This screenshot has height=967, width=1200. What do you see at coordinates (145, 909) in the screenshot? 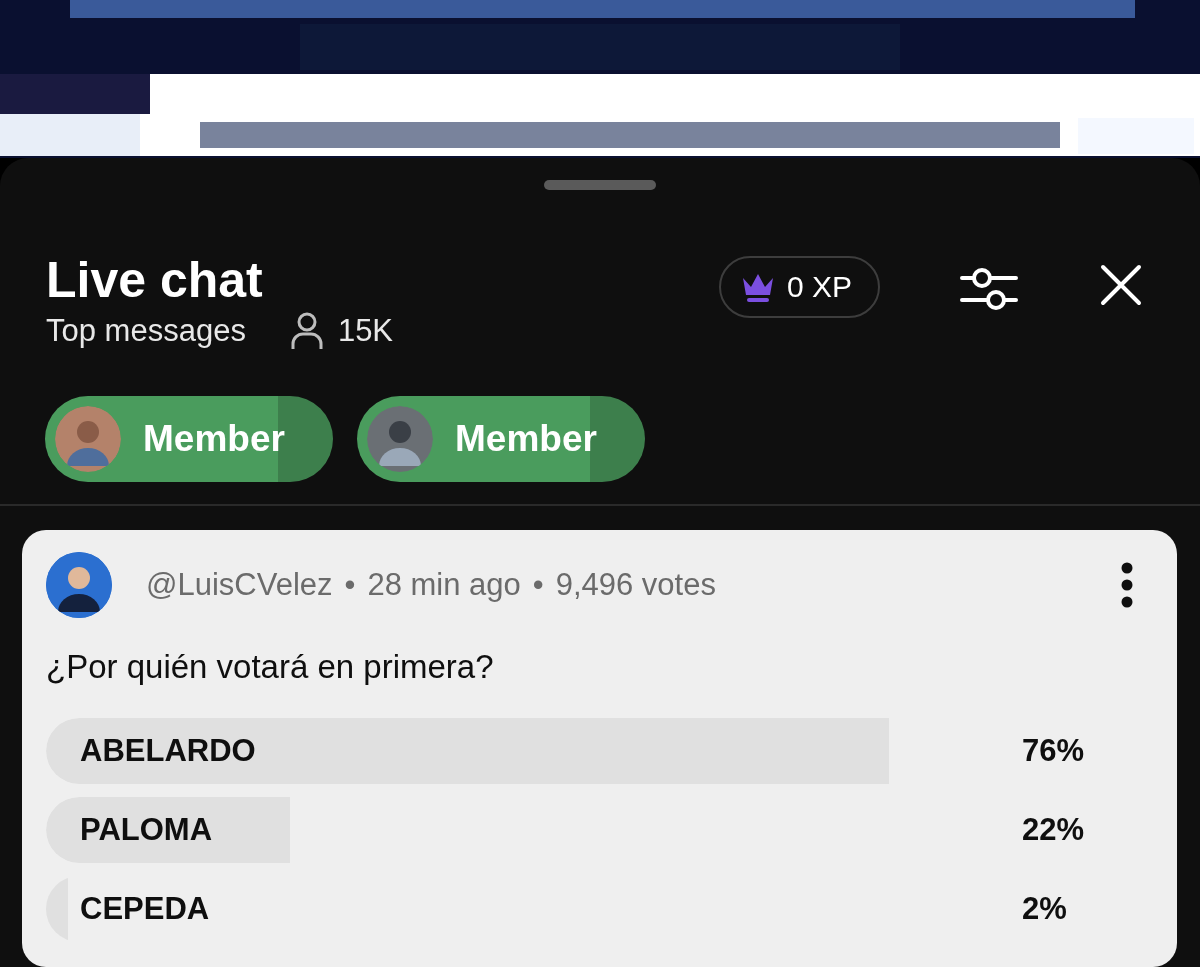
I see `option-label: CEPEDA` at bounding box center [145, 909].